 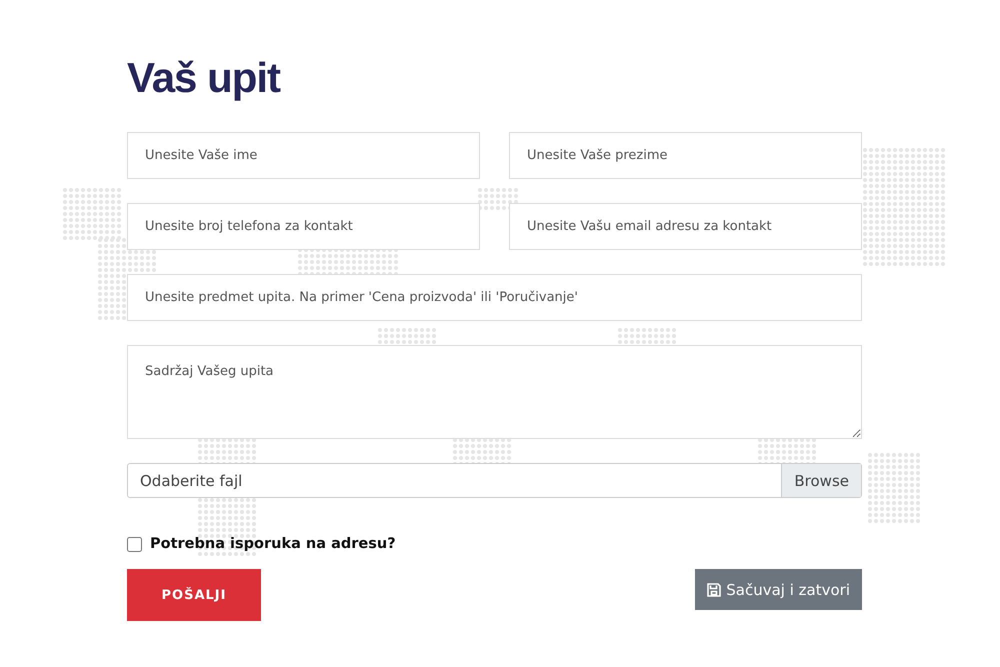 What do you see at coordinates (134, 544) in the screenshot?
I see `checkbox` at bounding box center [134, 544].